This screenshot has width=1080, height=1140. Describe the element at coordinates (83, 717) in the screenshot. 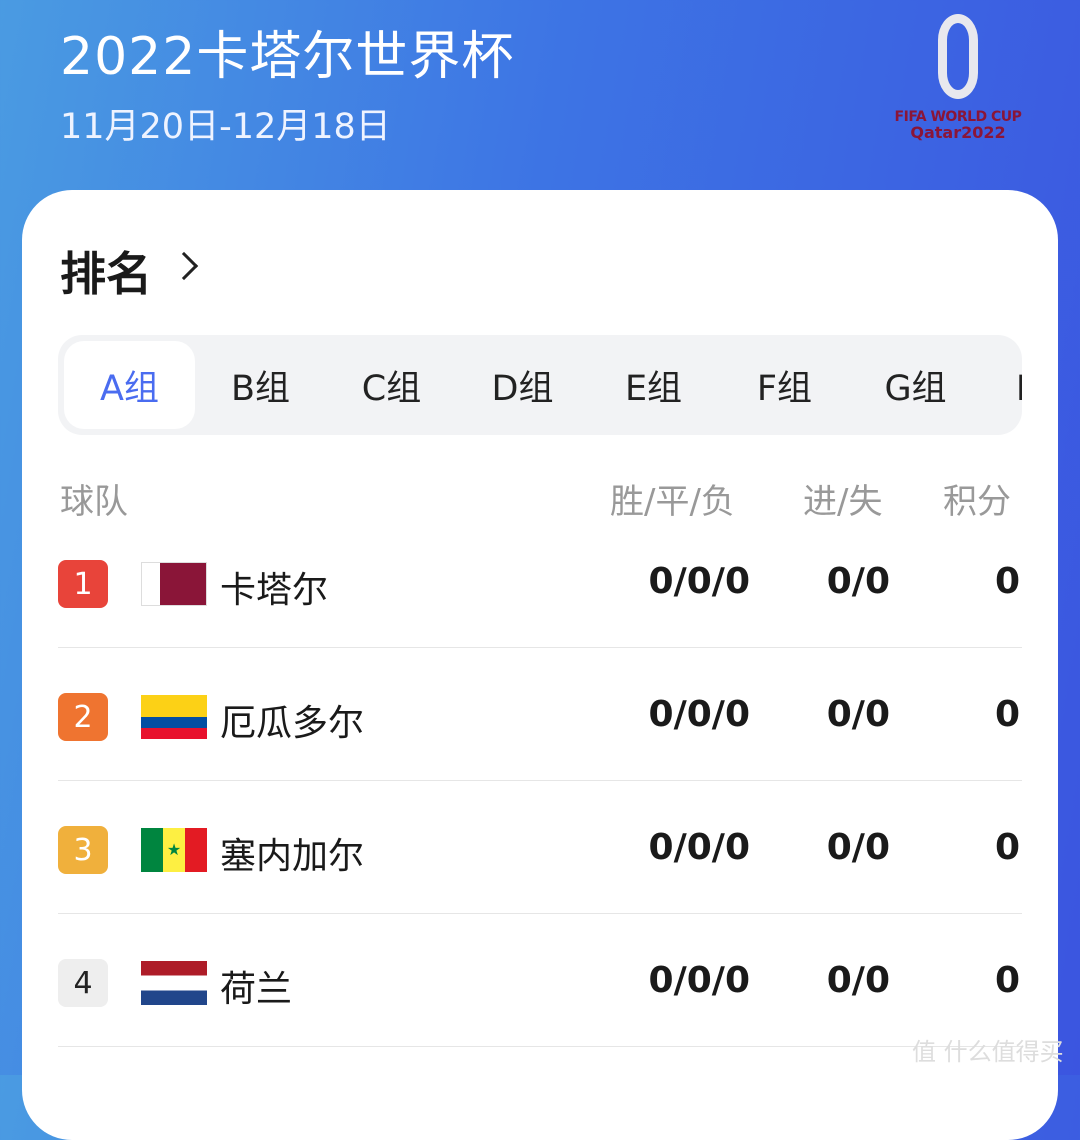

I see `rank-badge: 2` at that location.